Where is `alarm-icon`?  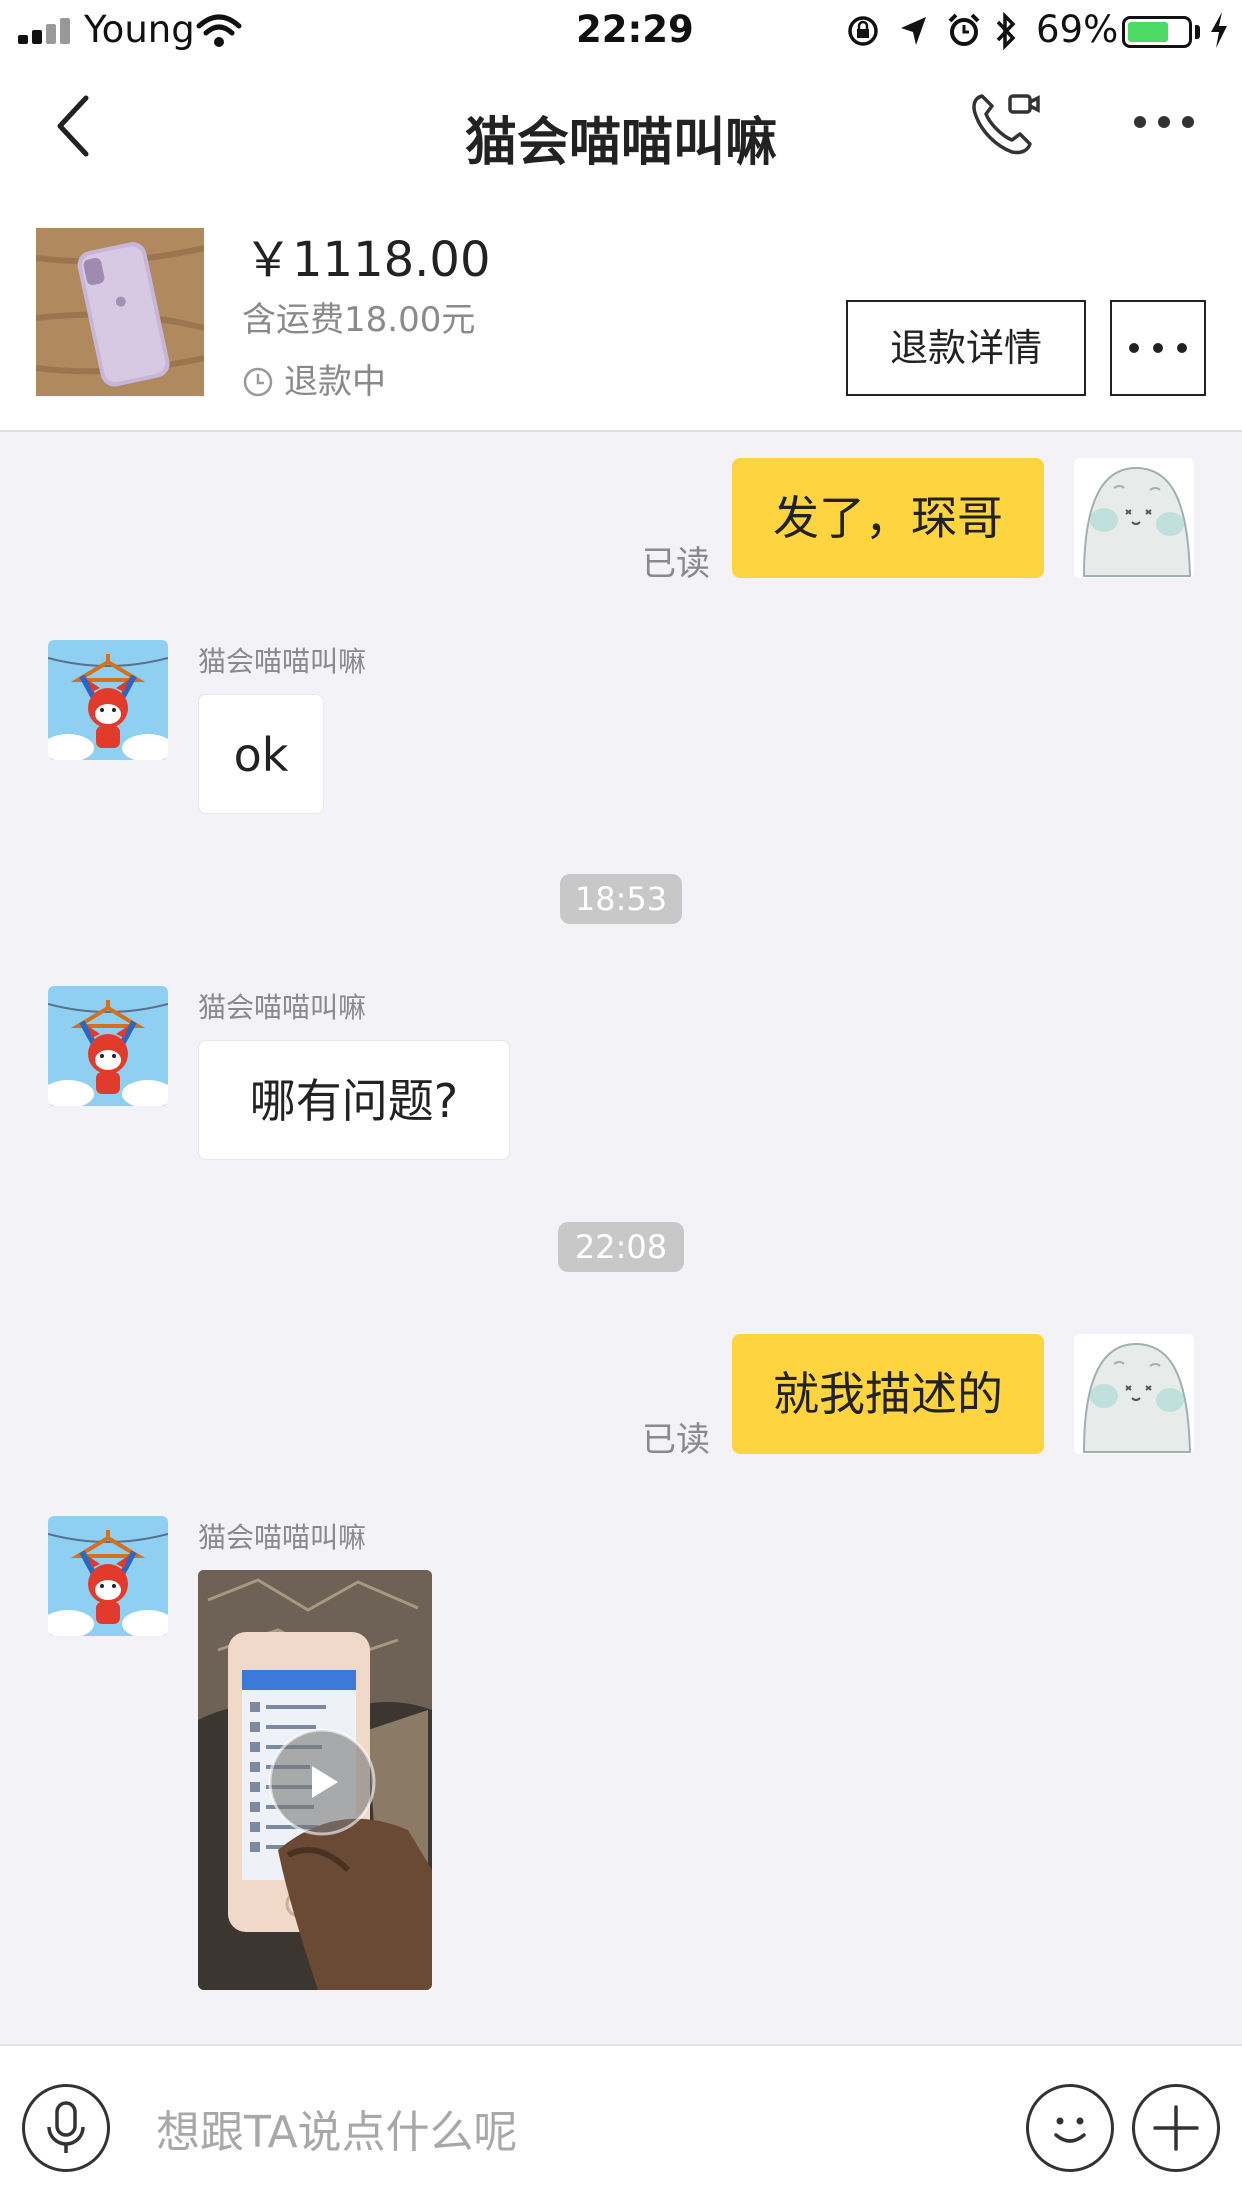
alarm-icon is located at coordinates (964, 29).